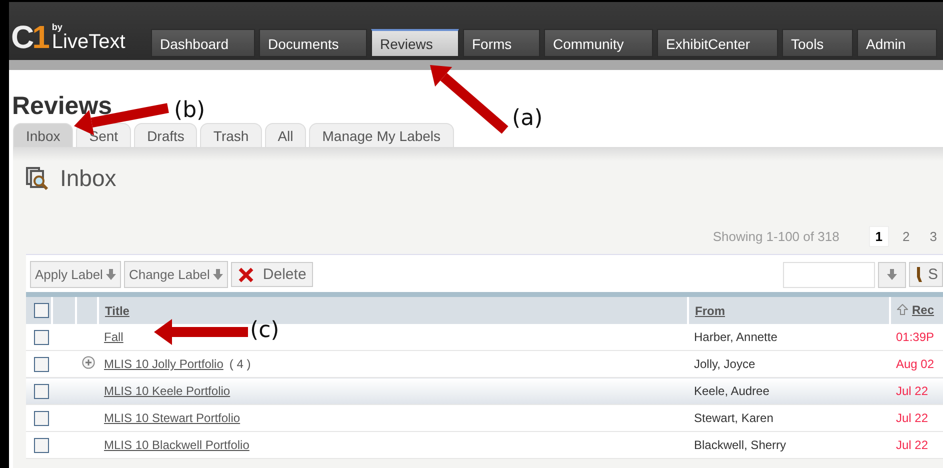  Describe the element at coordinates (828, 275) in the screenshot. I see `search-field` at that location.